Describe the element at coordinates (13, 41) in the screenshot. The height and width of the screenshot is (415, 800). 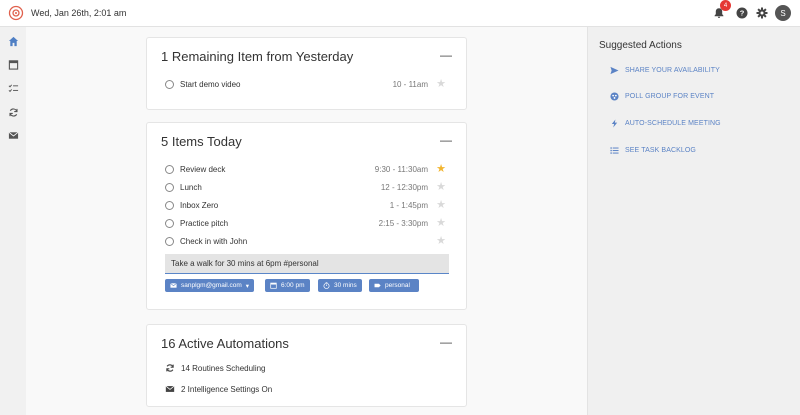
I see `home-icon` at that location.